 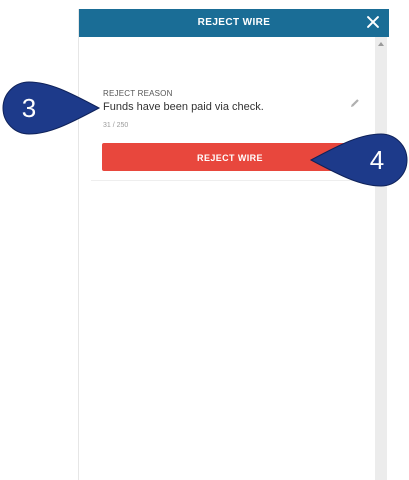 What do you see at coordinates (377, 160) in the screenshot?
I see `callout-number-4: 4` at bounding box center [377, 160].